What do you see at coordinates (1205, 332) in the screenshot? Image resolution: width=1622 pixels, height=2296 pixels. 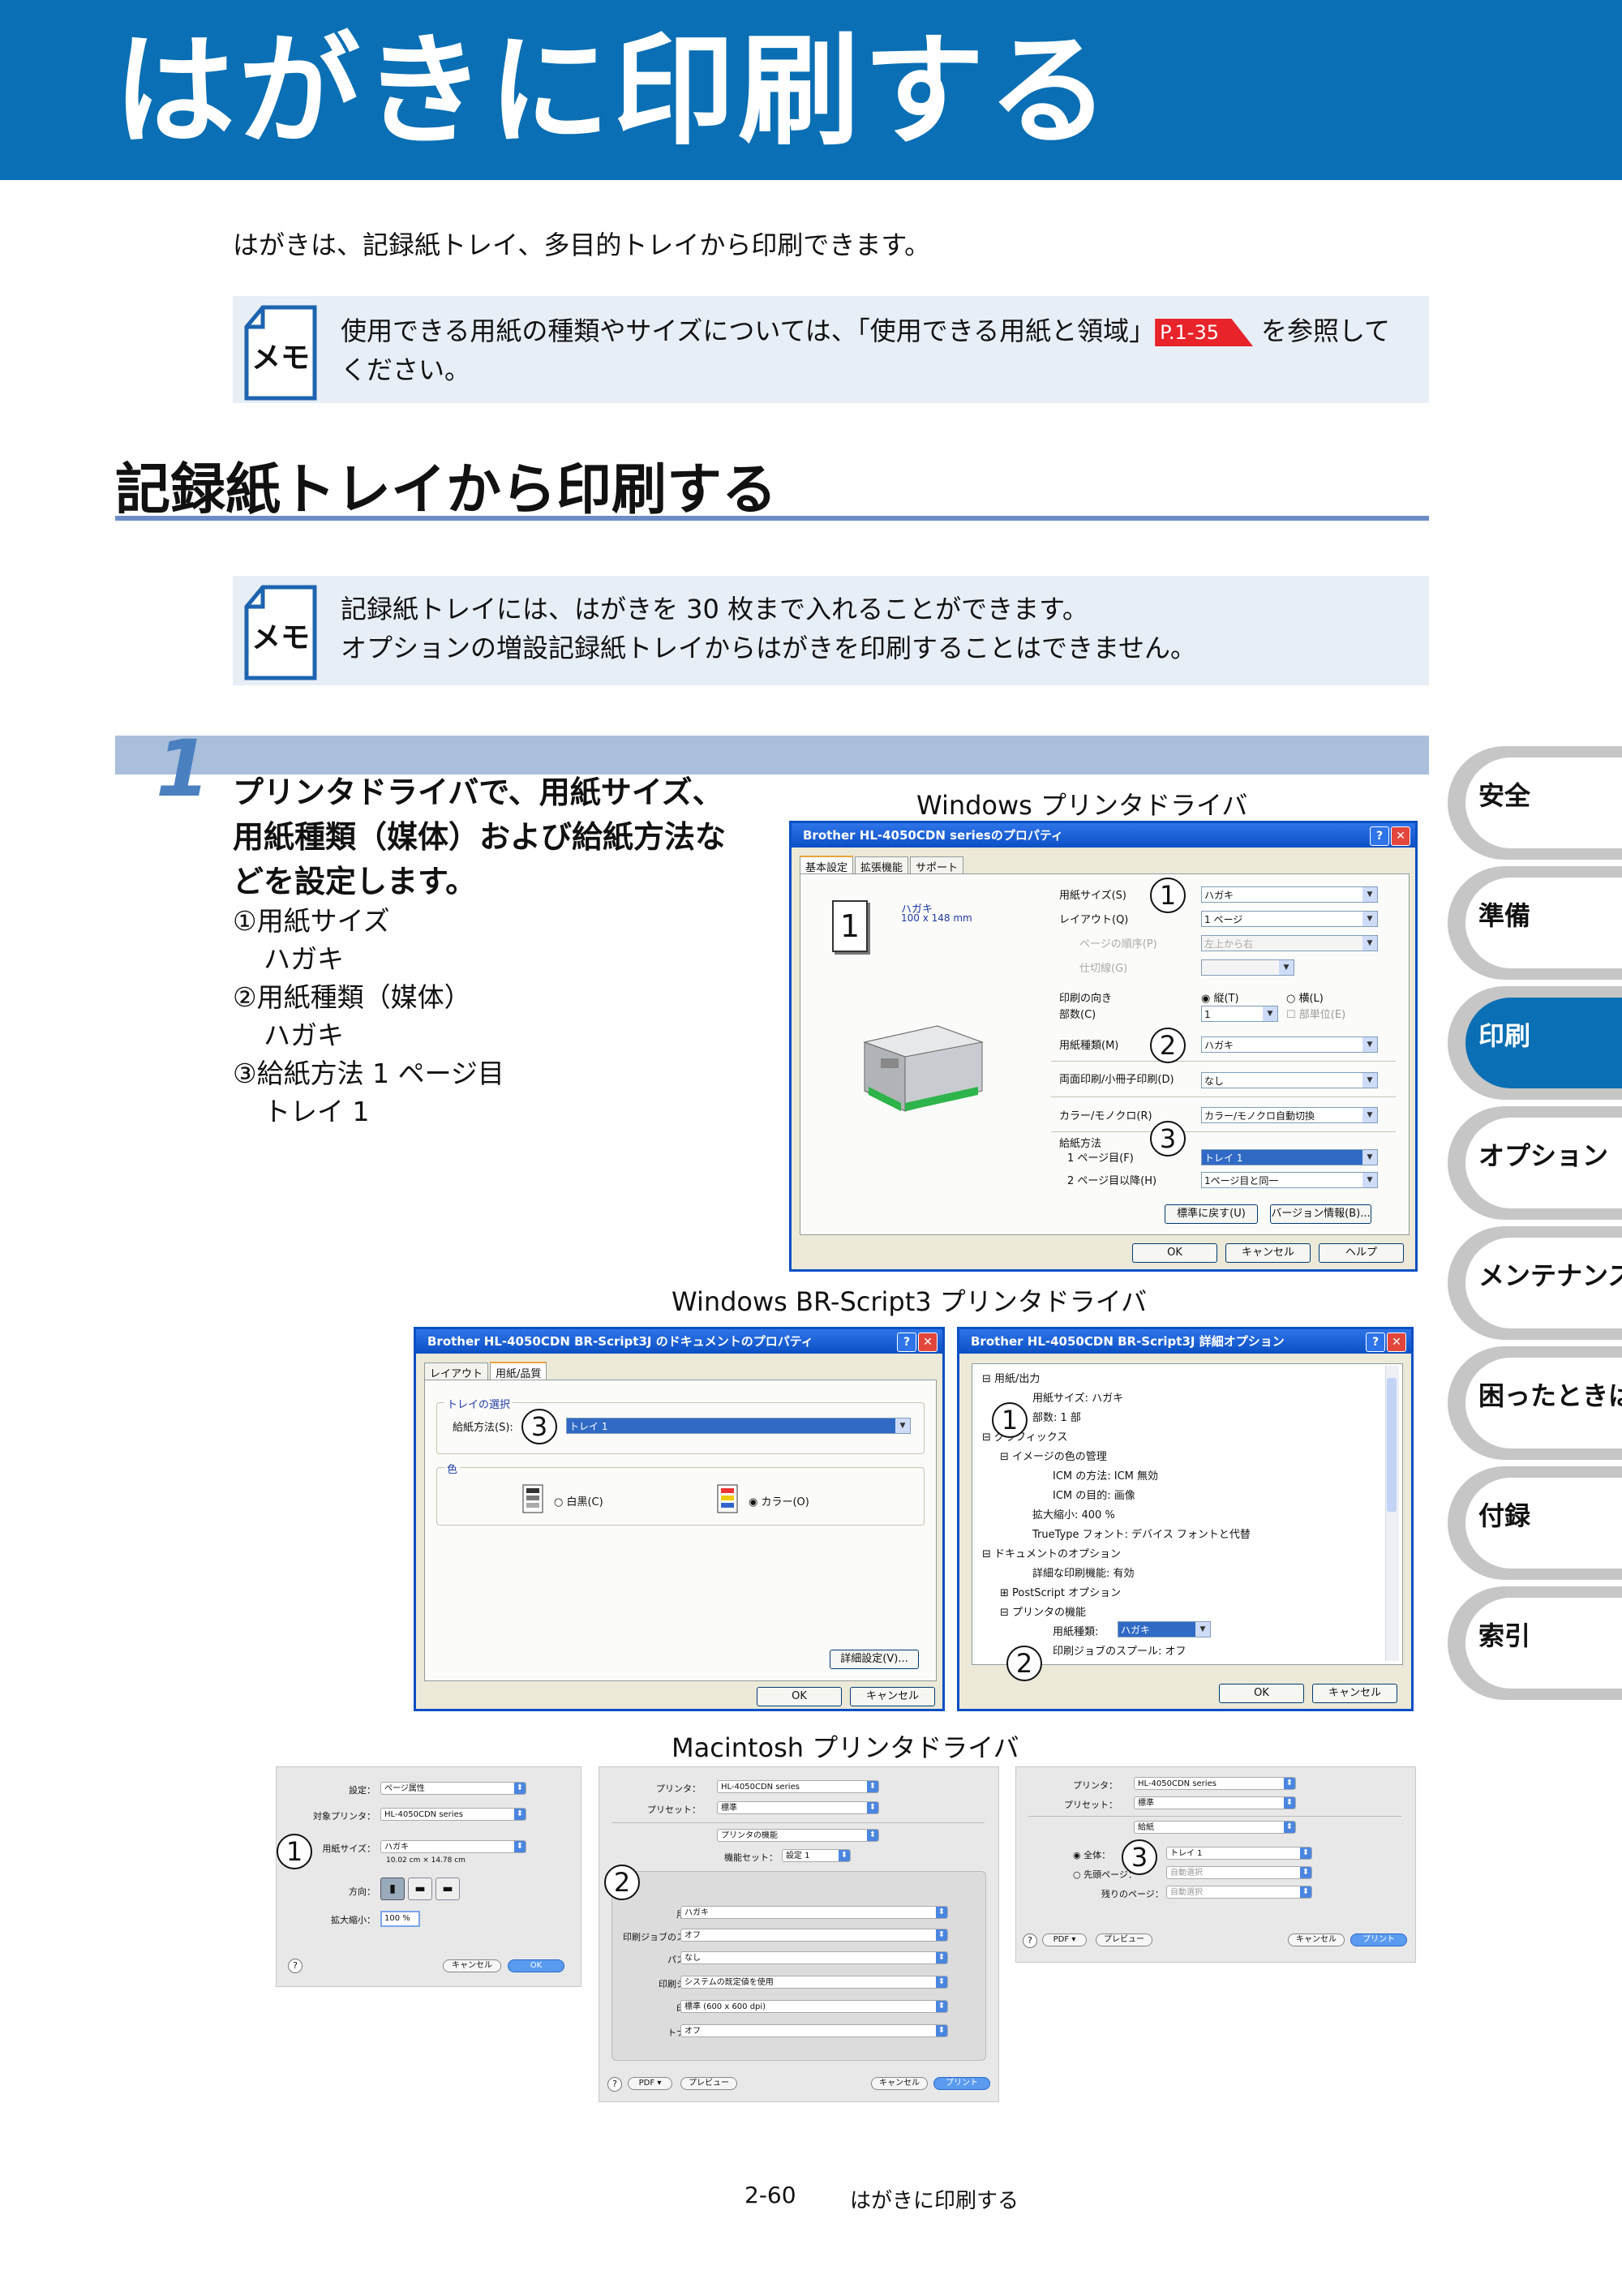 I see `page-reference-link: P.1-35` at bounding box center [1205, 332].